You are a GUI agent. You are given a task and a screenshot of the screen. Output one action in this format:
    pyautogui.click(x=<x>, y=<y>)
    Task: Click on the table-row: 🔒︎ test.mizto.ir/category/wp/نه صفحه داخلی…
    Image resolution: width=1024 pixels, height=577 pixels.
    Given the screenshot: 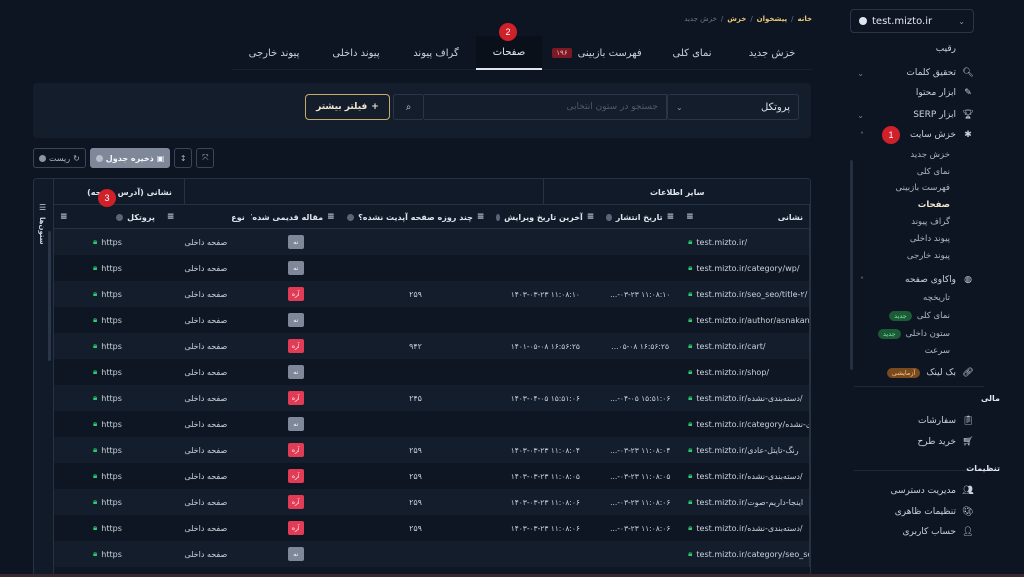 What is the action you would take?
    pyautogui.click(x=432, y=268)
    